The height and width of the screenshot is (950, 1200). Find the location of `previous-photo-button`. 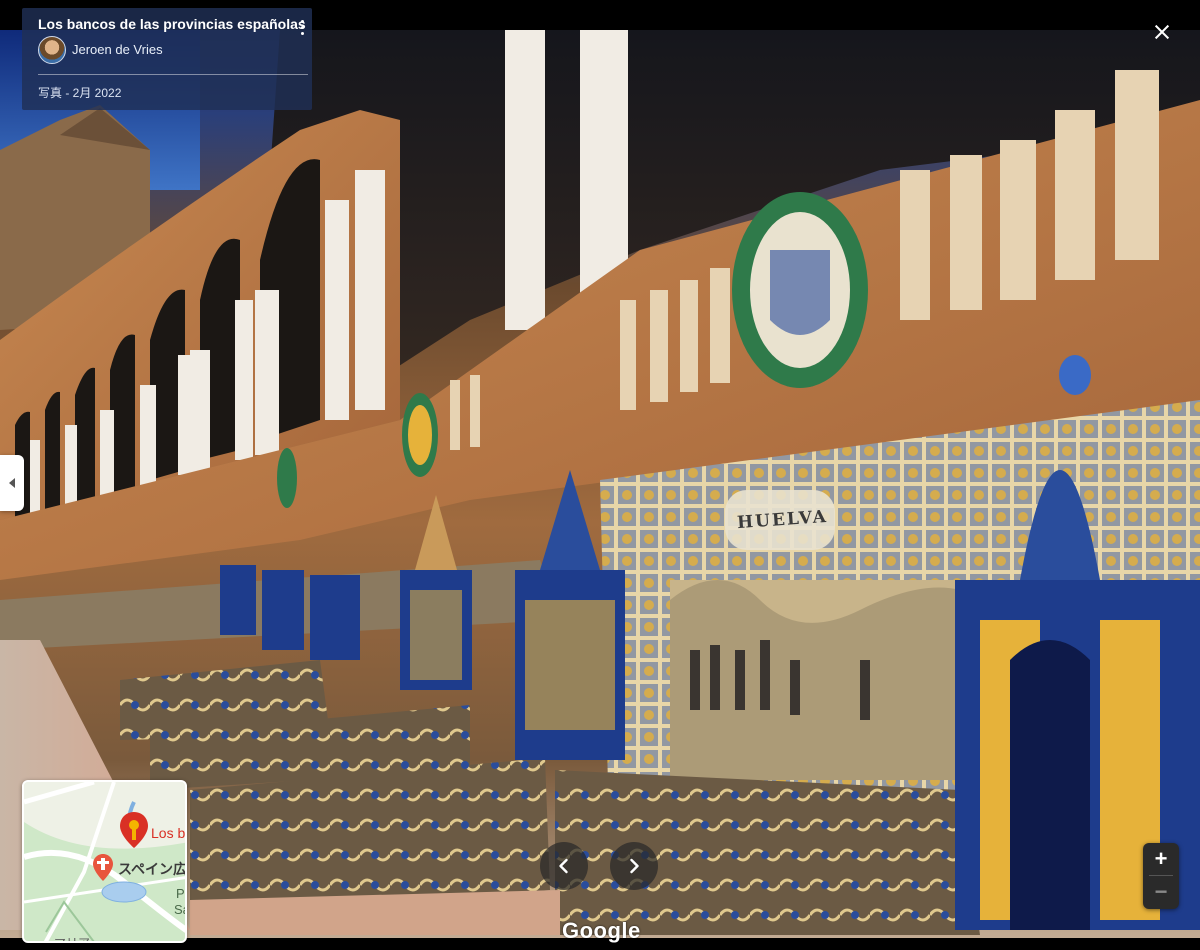

previous-photo-button is located at coordinates (564, 866).